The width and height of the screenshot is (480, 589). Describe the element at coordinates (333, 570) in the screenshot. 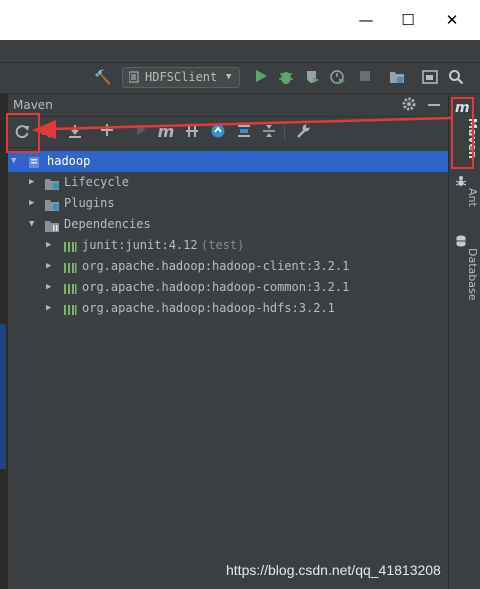

I see `watermark-text: https://blog.csdn.net/qq_41813208` at that location.